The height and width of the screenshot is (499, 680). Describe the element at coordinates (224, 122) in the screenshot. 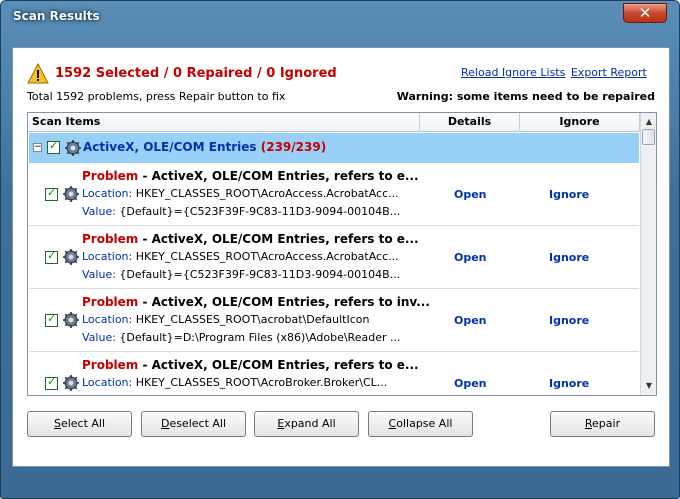

I see `column-header-scan-items: Scan Items` at that location.